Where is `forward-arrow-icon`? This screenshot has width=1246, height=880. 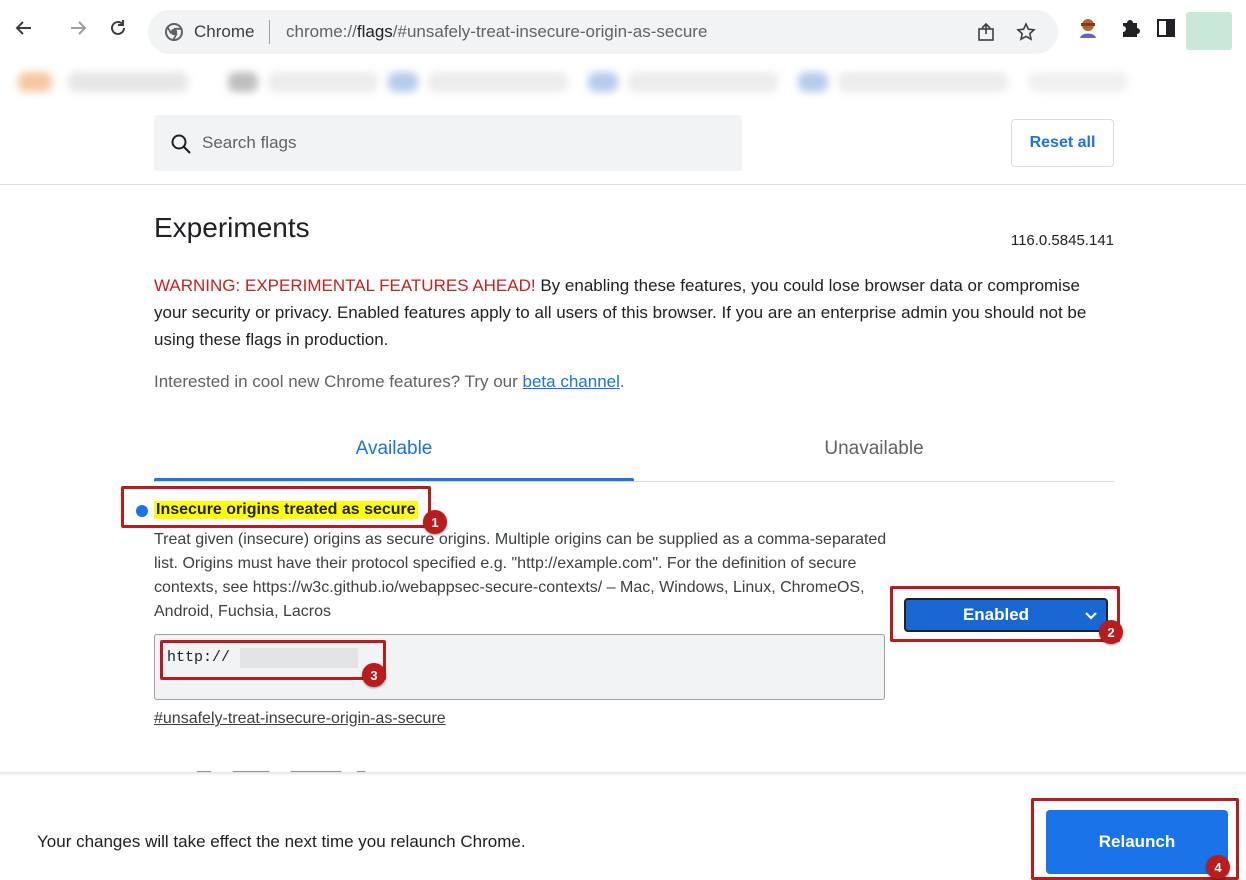
forward-arrow-icon is located at coordinates (79, 28).